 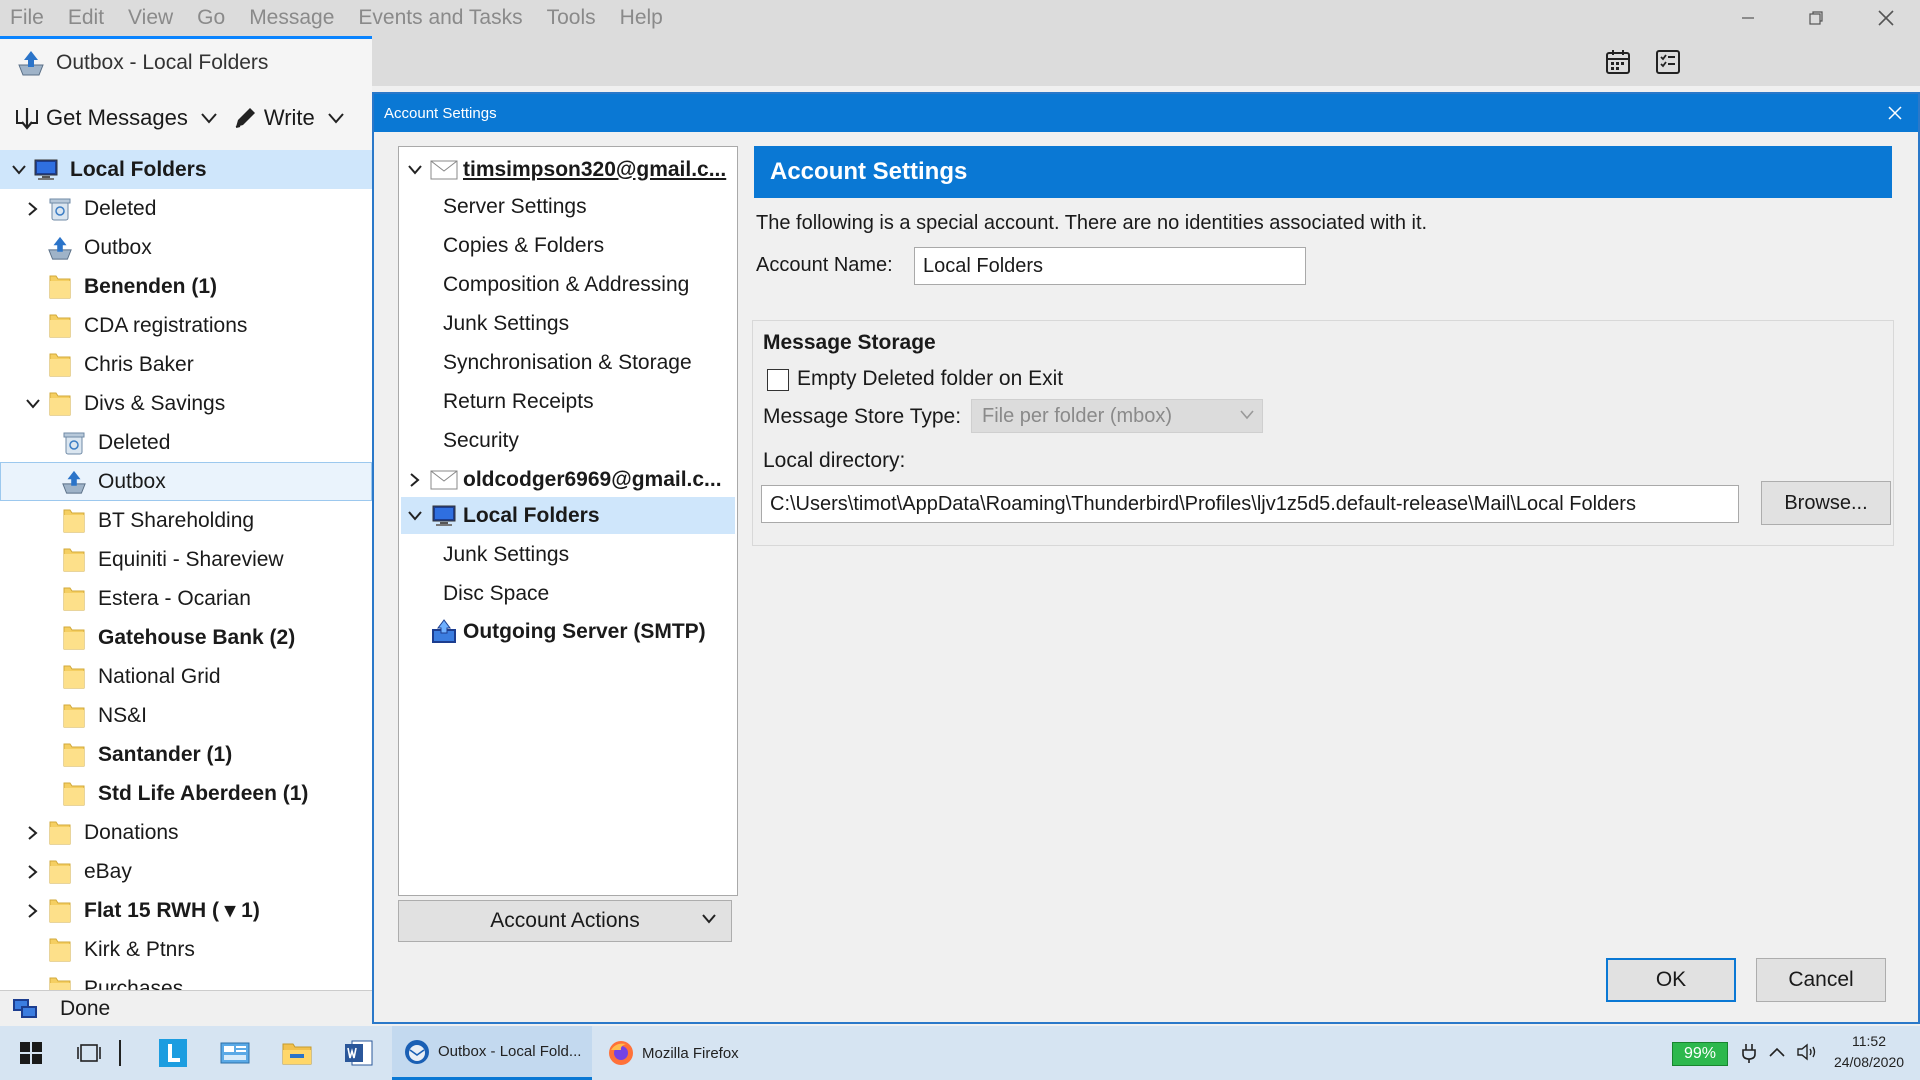 What do you see at coordinates (186, 949) in the screenshot?
I see `folder-item-kirk-ptnrs: Kirk & Ptnrs` at bounding box center [186, 949].